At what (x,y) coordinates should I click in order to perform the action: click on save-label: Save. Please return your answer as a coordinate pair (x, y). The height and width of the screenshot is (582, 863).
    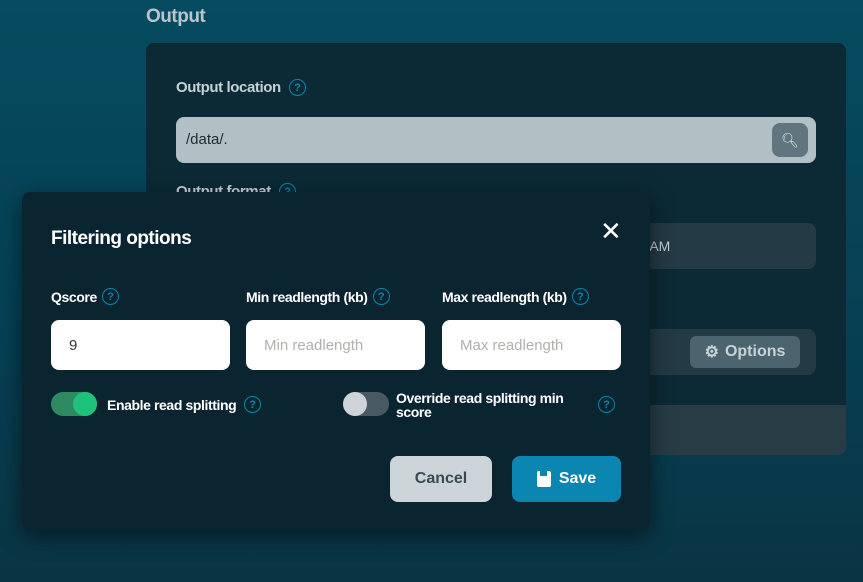
    Looking at the image, I should click on (577, 478).